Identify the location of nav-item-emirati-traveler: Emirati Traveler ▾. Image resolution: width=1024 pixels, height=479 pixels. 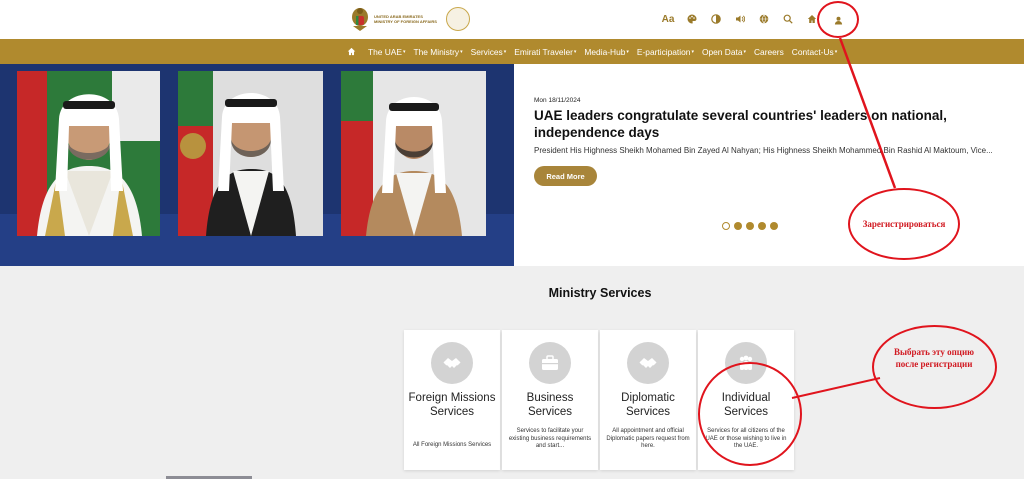
(545, 52).